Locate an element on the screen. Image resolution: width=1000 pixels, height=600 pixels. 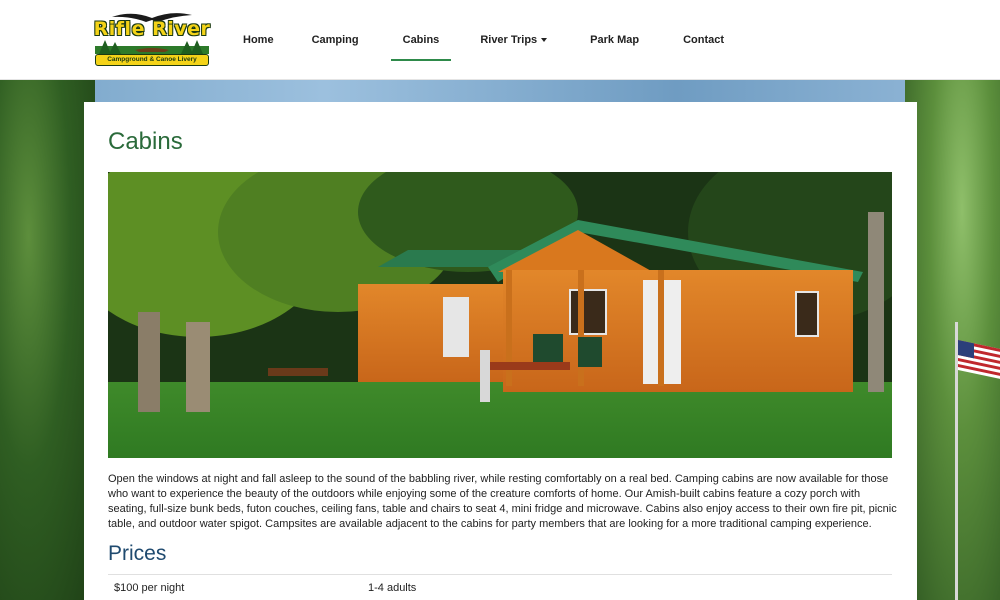
nav-item-label: Home is located at coordinates (258, 40).